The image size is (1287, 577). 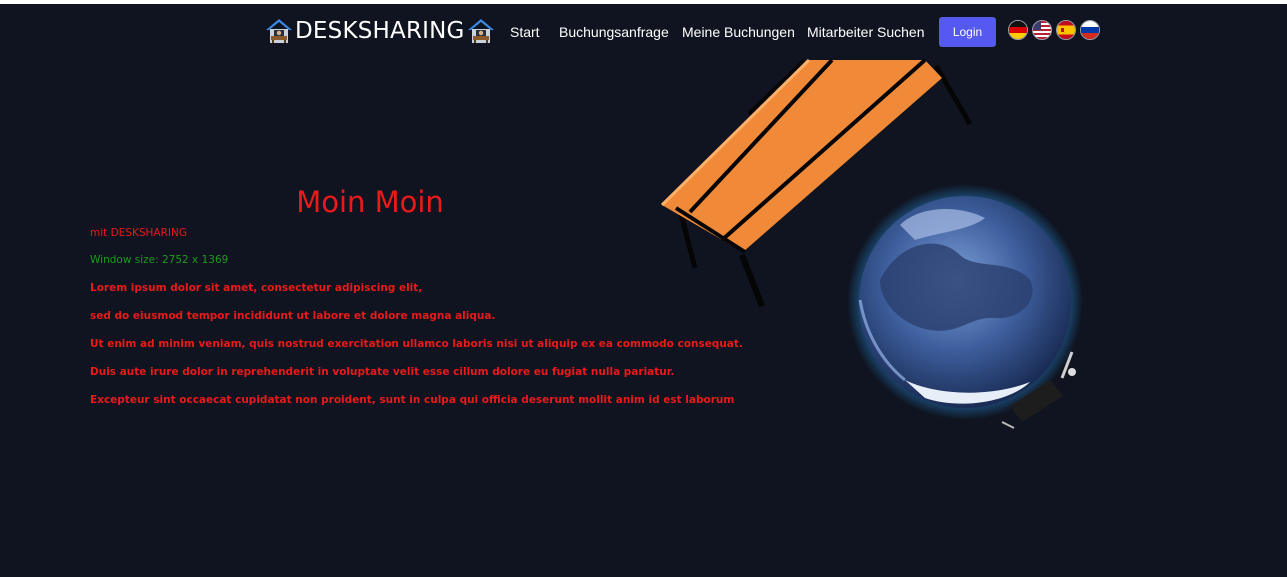 I want to click on hero-title: Moin Moin, so click(x=370, y=202).